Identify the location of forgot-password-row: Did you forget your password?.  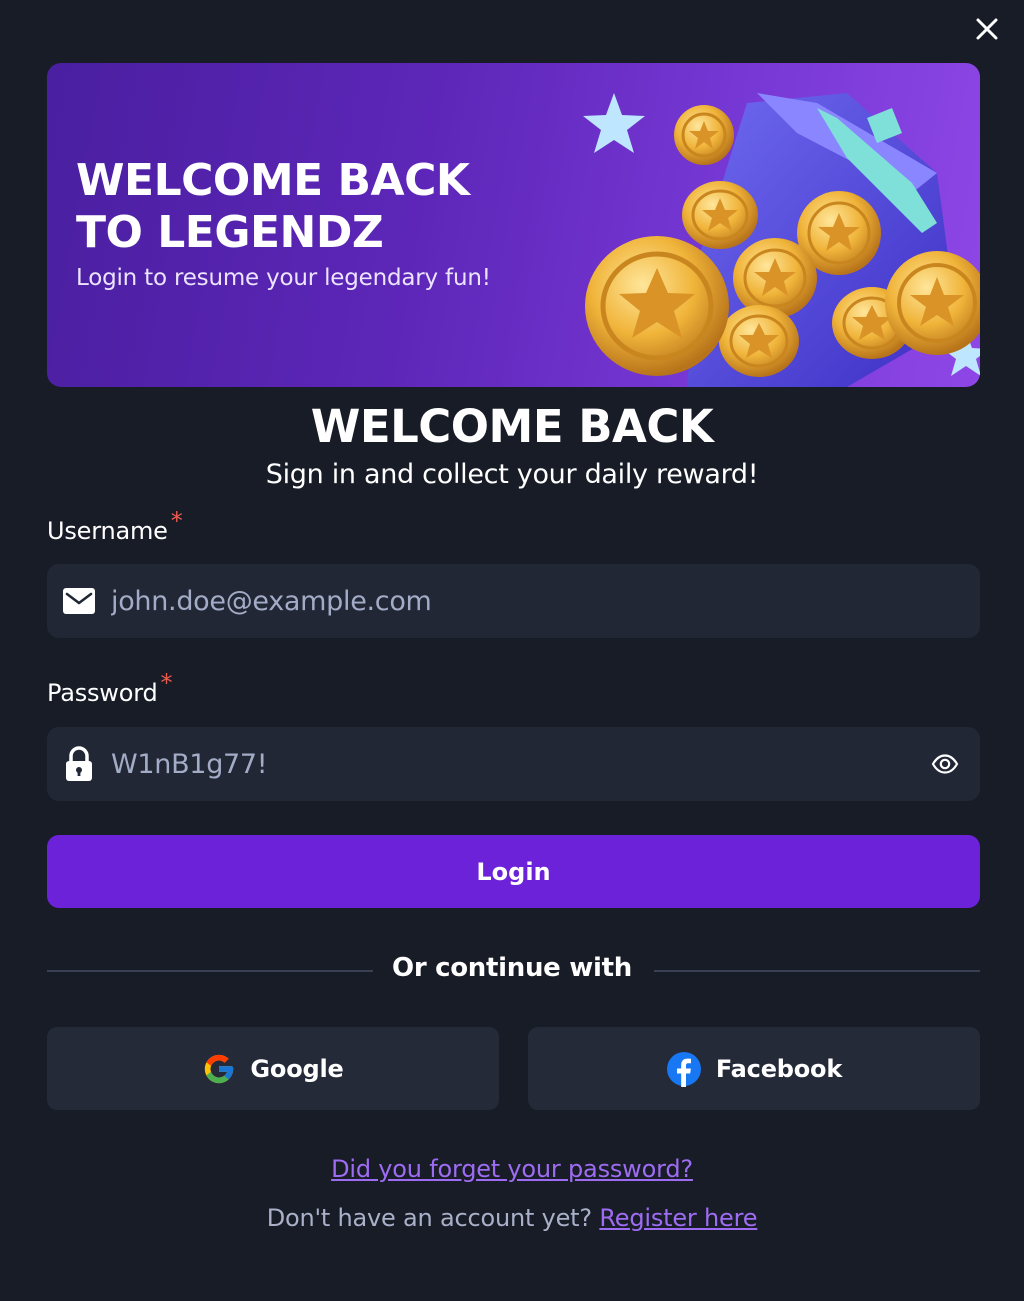
(512, 1169).